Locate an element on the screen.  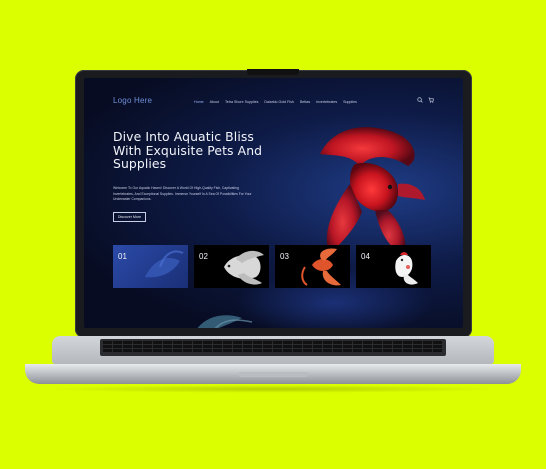
card-number: 04 is located at coordinates (365, 256).